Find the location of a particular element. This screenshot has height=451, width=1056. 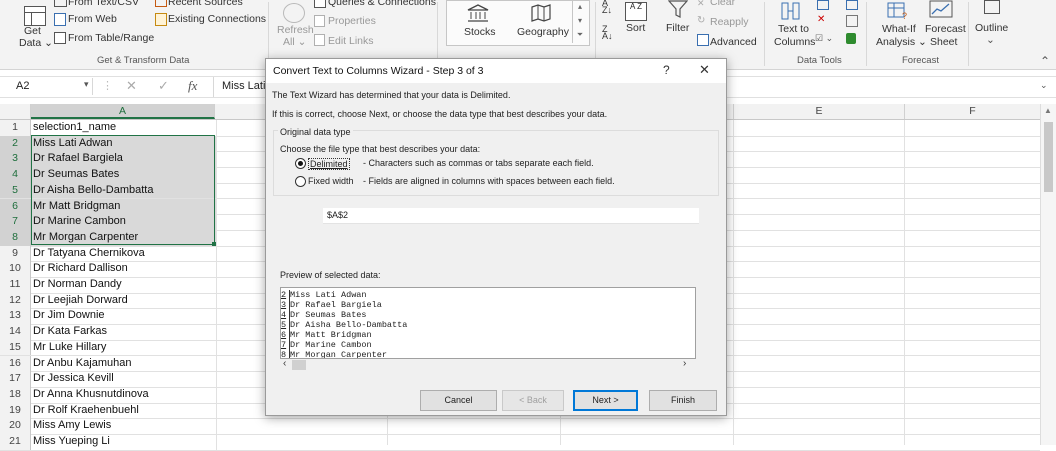

cell-a: Mr Luke Hillary is located at coordinates (124, 347).